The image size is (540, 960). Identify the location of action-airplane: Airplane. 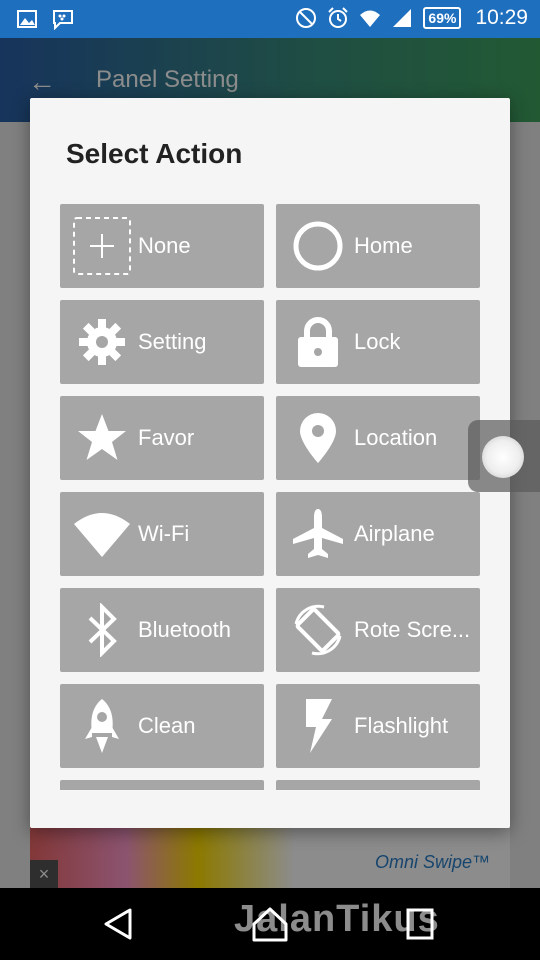
(378, 534).